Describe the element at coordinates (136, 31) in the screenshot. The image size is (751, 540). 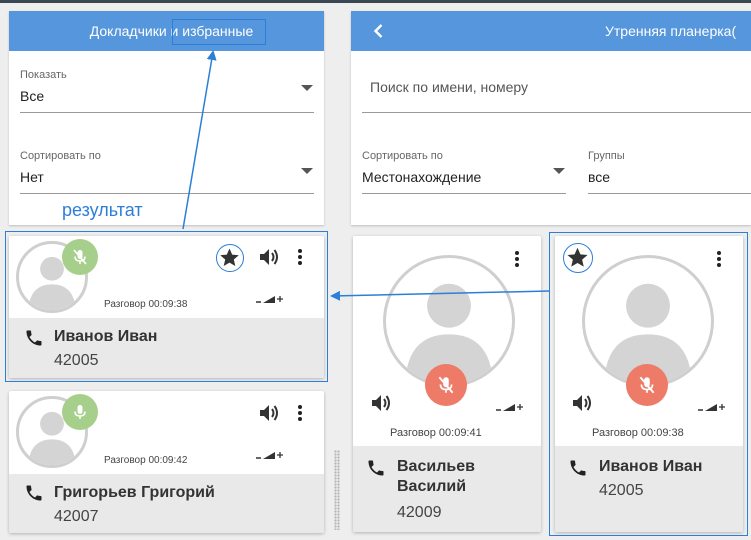
I see `left-panel-title-prefix: Докладчики и` at that location.